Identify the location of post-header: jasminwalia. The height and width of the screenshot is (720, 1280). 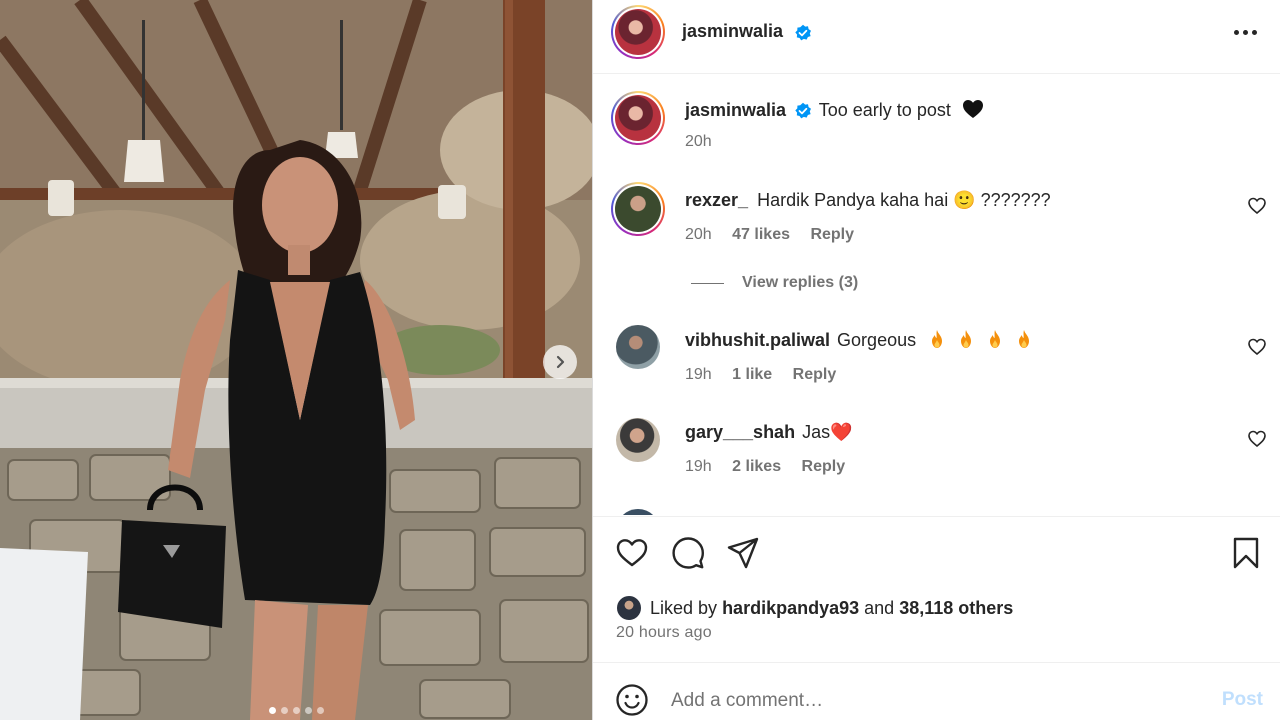
(936, 37).